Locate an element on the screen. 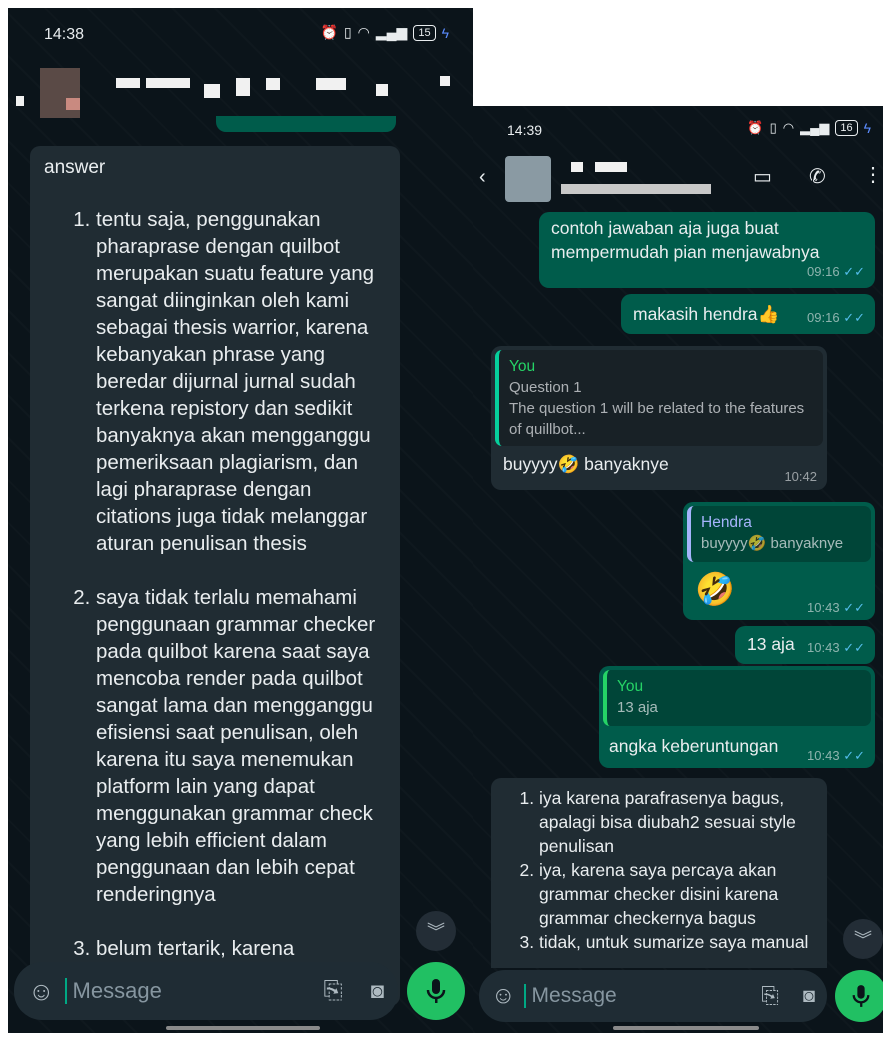  quoted-message: Hendra buyyyy🤣 banyaknye is located at coordinates (779, 534).